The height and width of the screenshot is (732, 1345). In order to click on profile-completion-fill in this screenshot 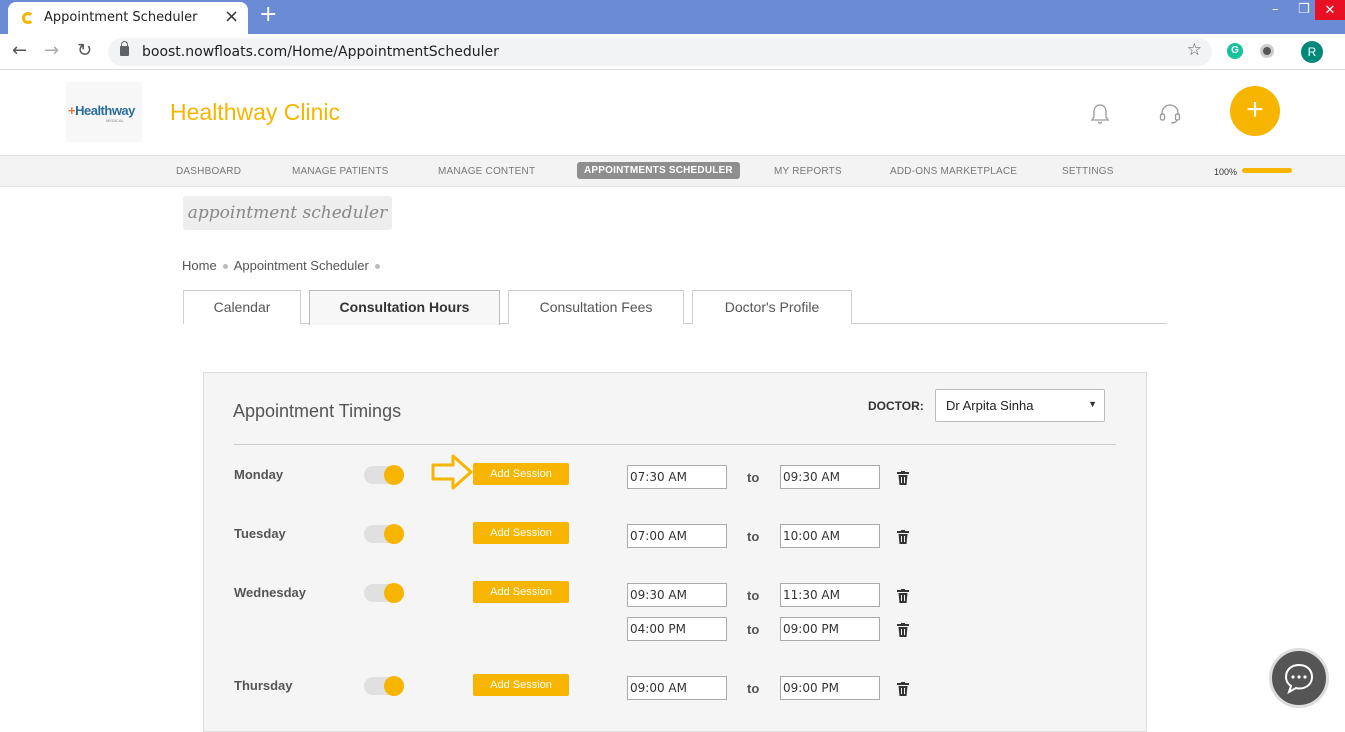, I will do `click(1267, 170)`.